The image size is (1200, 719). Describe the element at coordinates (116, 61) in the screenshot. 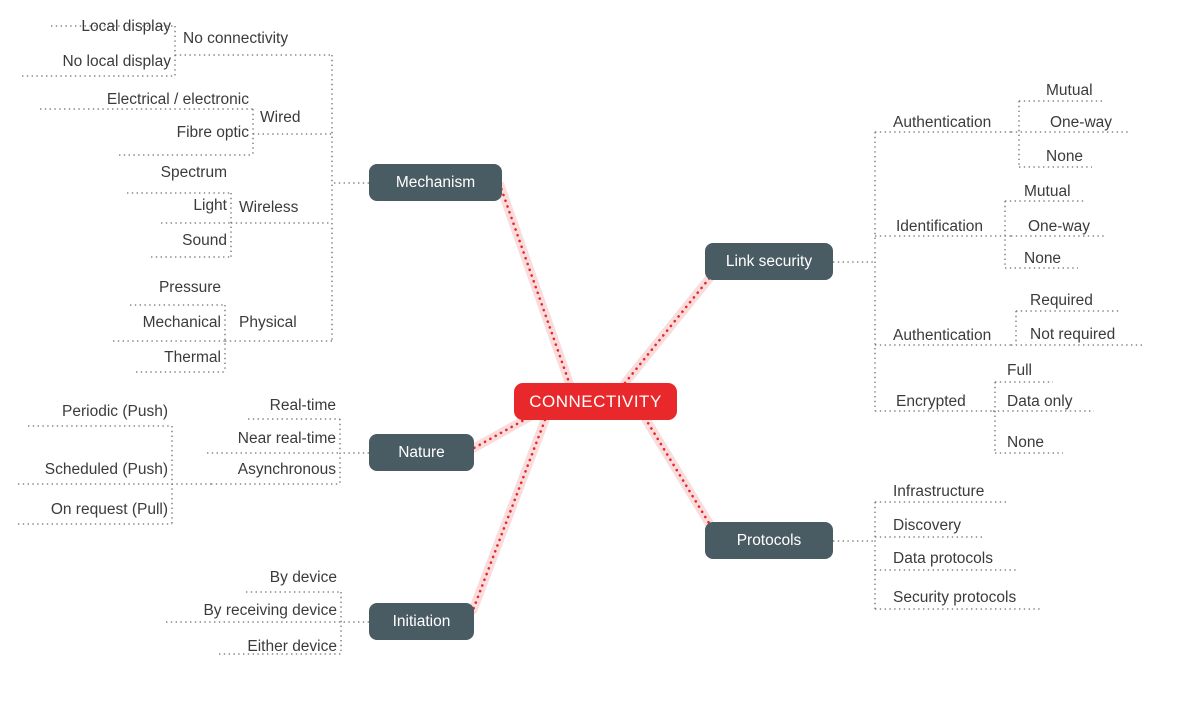

I see `leaf-label: No local display` at that location.